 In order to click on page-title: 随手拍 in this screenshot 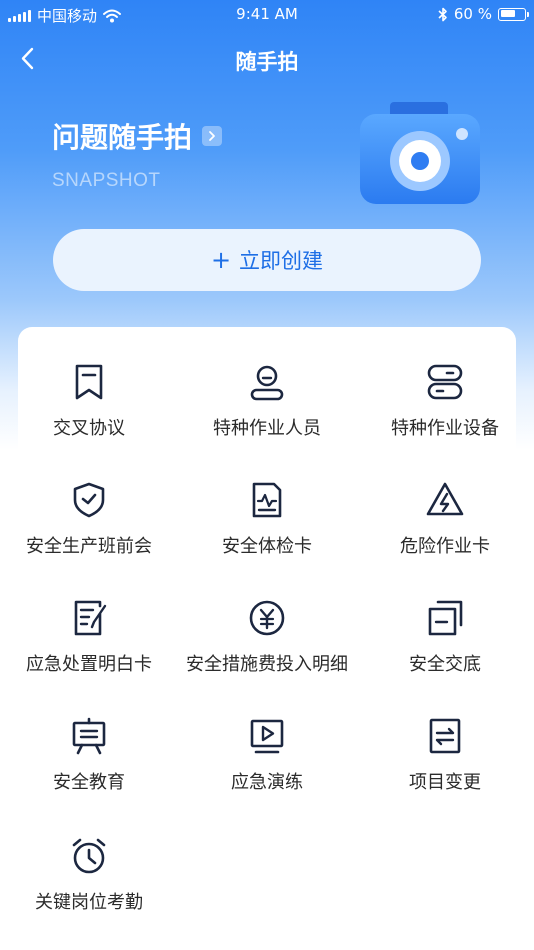, I will do `click(267, 62)`.